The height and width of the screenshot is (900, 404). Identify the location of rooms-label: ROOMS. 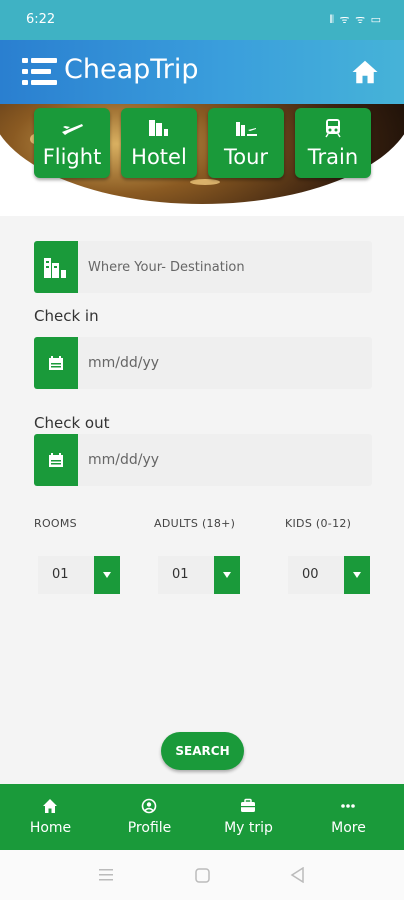
(55, 523).